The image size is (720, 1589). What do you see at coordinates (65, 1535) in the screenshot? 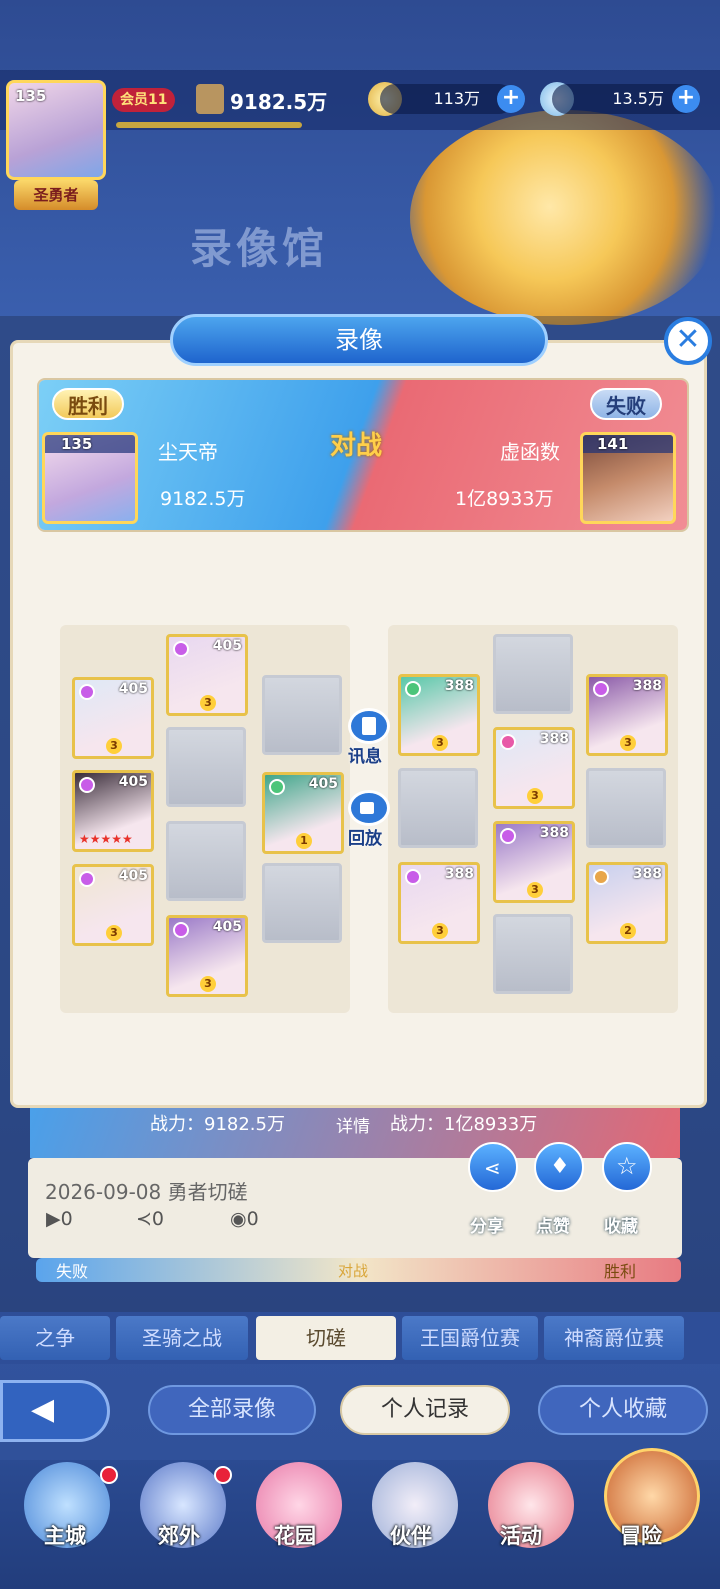
I see `nav-main-city: 主城` at bounding box center [65, 1535].